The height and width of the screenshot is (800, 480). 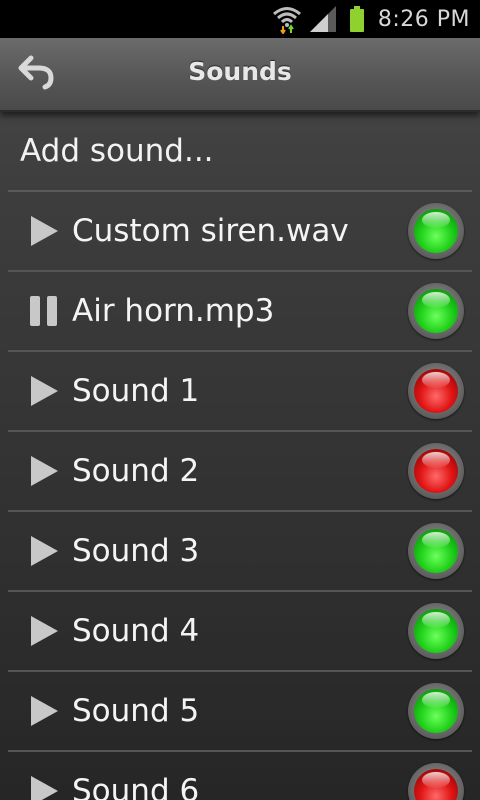 I want to click on sound-name: Air horn.mp3, so click(x=173, y=311).